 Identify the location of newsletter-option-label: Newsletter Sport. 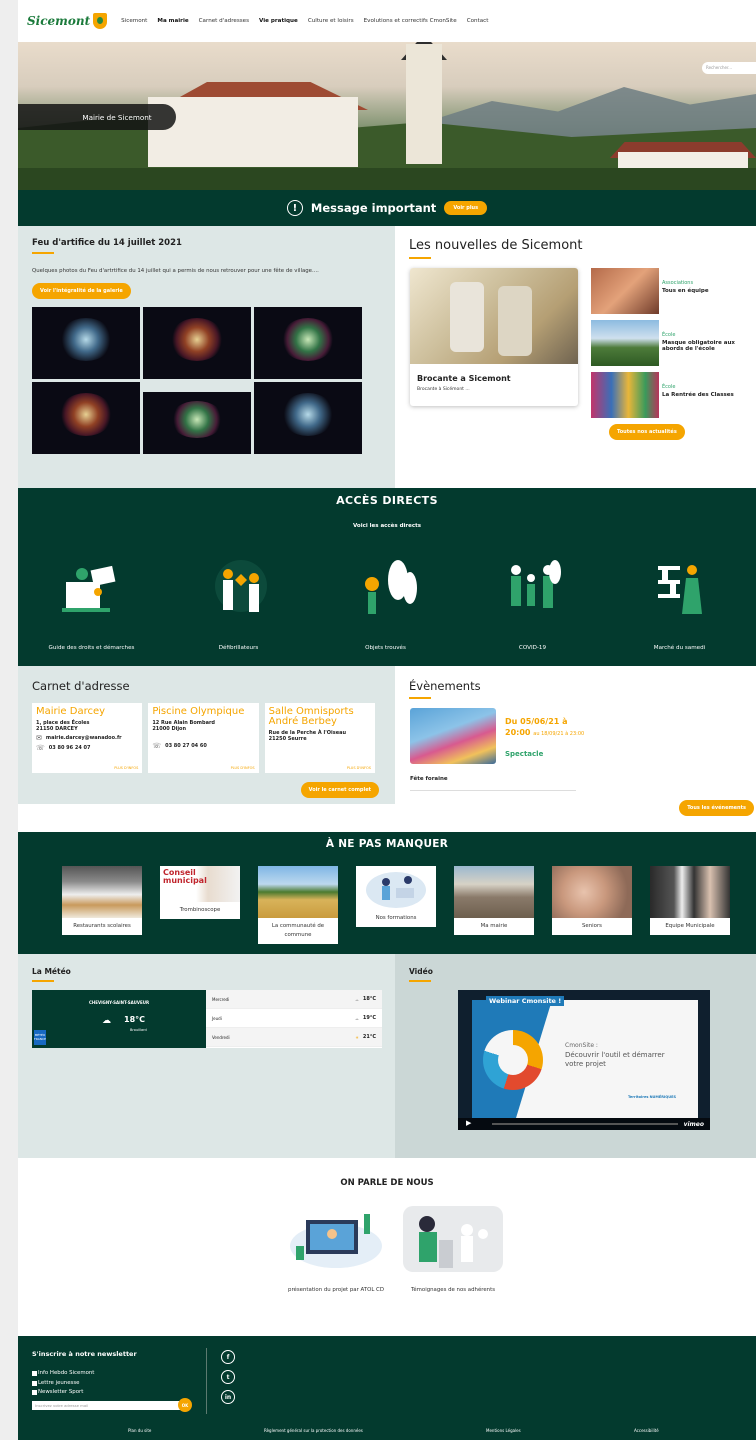
(61, 1392).